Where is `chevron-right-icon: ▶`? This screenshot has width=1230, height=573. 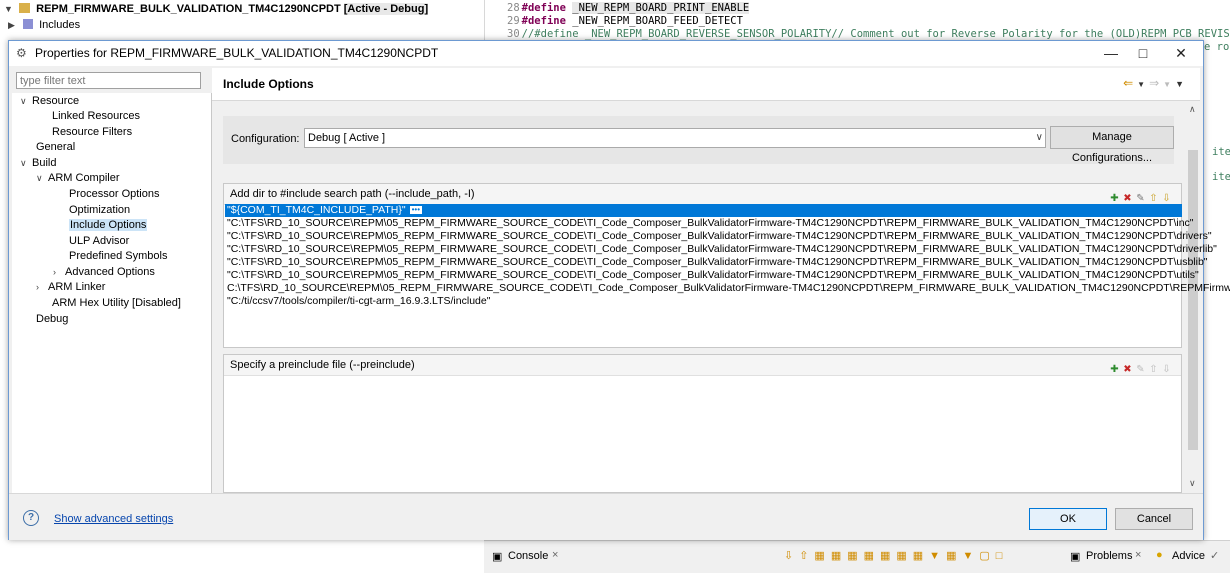 chevron-right-icon: ▶ is located at coordinates (14, 25).